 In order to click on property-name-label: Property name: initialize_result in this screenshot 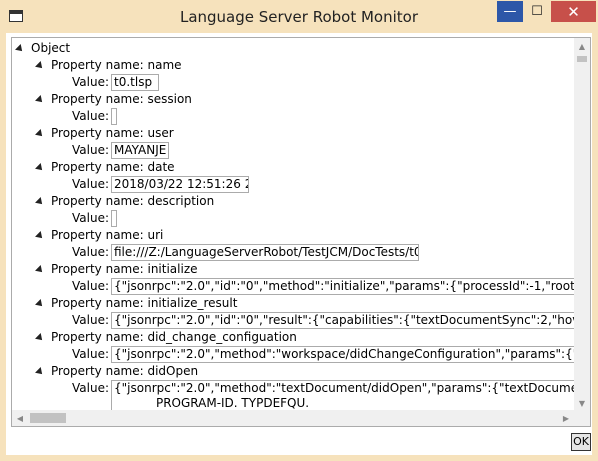, I will do `click(144, 303)`.